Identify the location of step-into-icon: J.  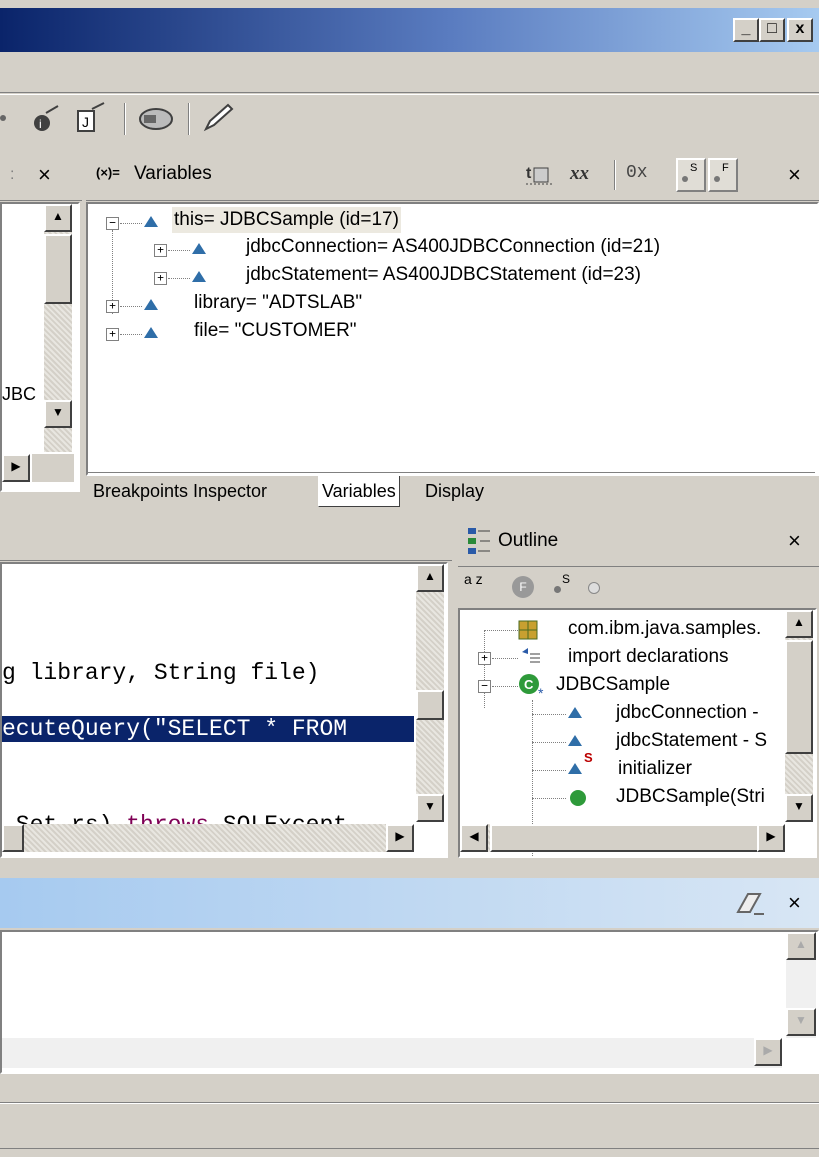
(90, 118).